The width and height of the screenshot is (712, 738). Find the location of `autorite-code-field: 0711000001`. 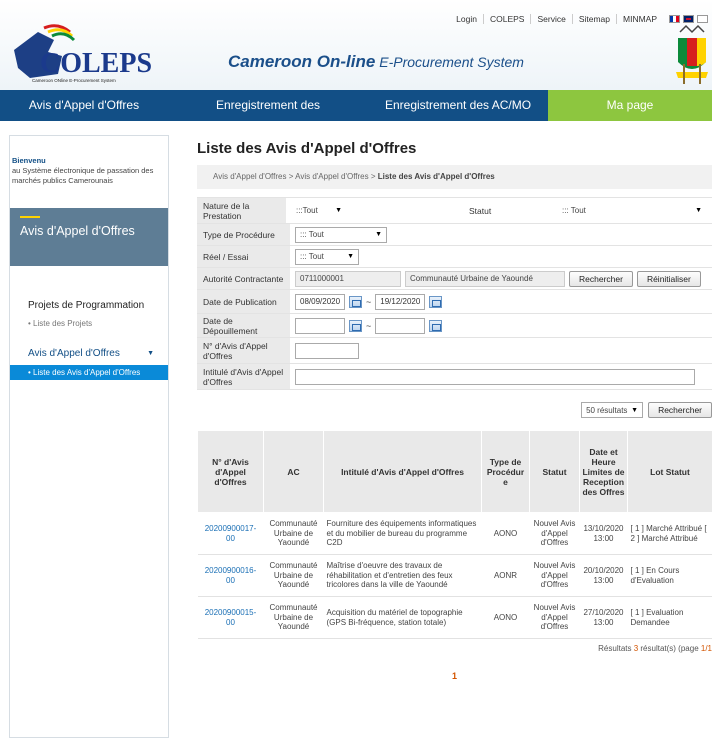

autorite-code-field: 0711000001 is located at coordinates (348, 278).